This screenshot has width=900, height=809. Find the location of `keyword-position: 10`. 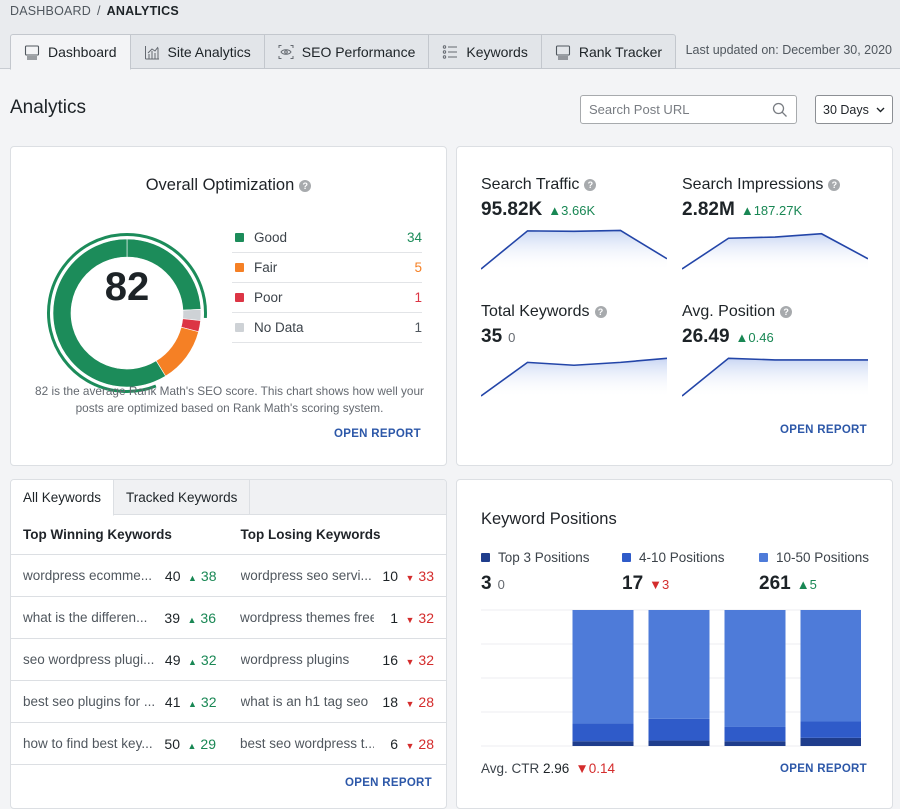

keyword-position: 10 is located at coordinates (390, 575).